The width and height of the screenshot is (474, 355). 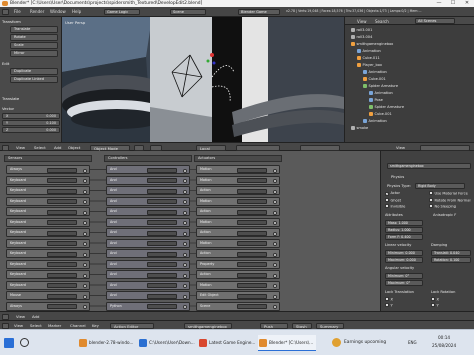 What do you see at coordinates (24, 342) in the screenshot?
I see `search-icon` at bounding box center [24, 342].